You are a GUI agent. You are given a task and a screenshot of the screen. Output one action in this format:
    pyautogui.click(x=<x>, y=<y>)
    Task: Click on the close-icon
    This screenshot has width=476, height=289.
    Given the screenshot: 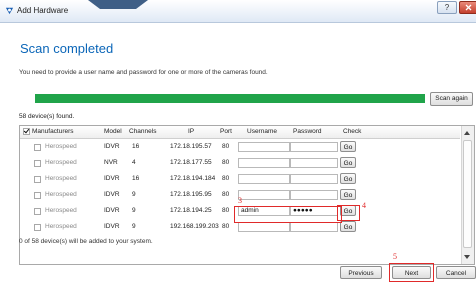 What is the action you would take?
    pyautogui.click(x=468, y=7)
    